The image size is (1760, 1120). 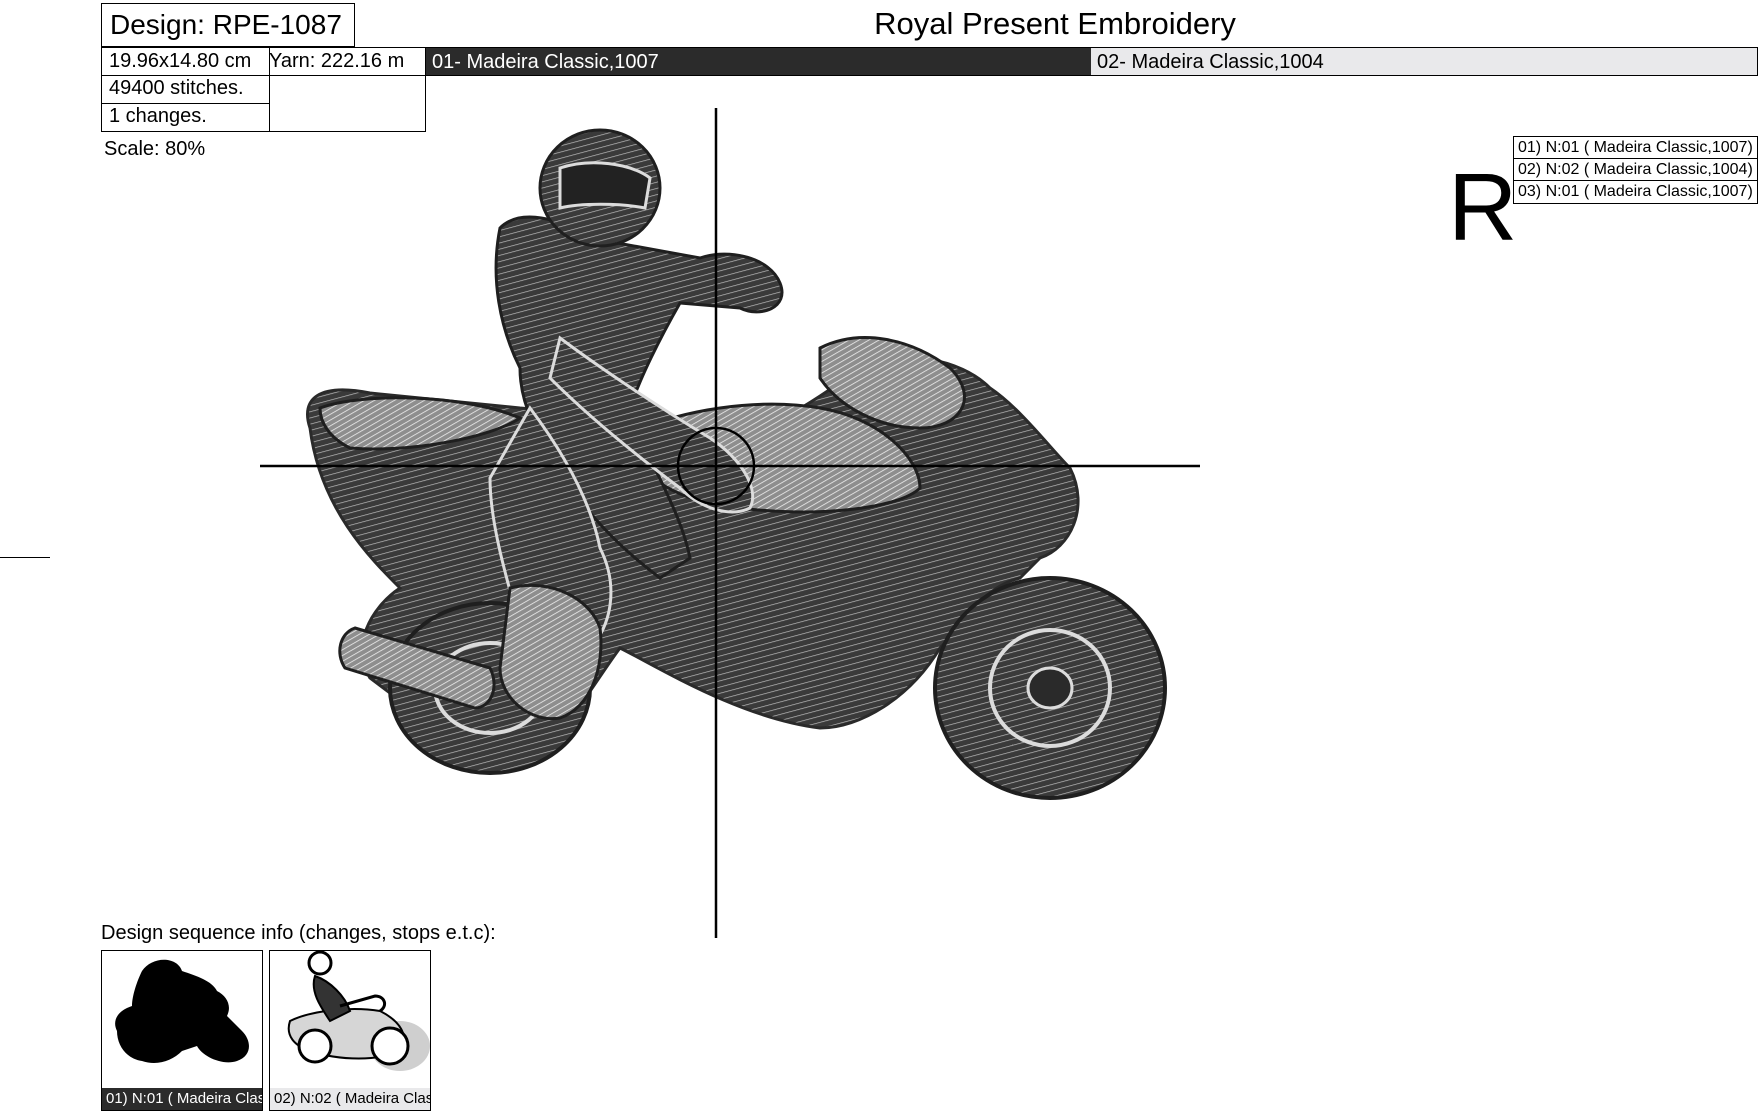 I want to click on legend-item: 02) N:02 ( Madeira Classic,1004), so click(x=1635, y=170).